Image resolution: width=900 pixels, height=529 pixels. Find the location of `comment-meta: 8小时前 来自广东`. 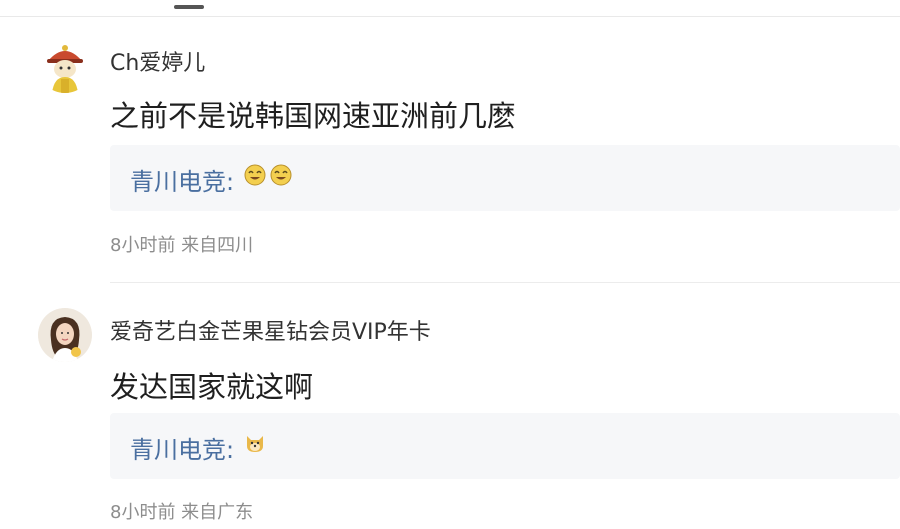

comment-meta: 8小时前 来自广东 is located at coordinates (182, 512).